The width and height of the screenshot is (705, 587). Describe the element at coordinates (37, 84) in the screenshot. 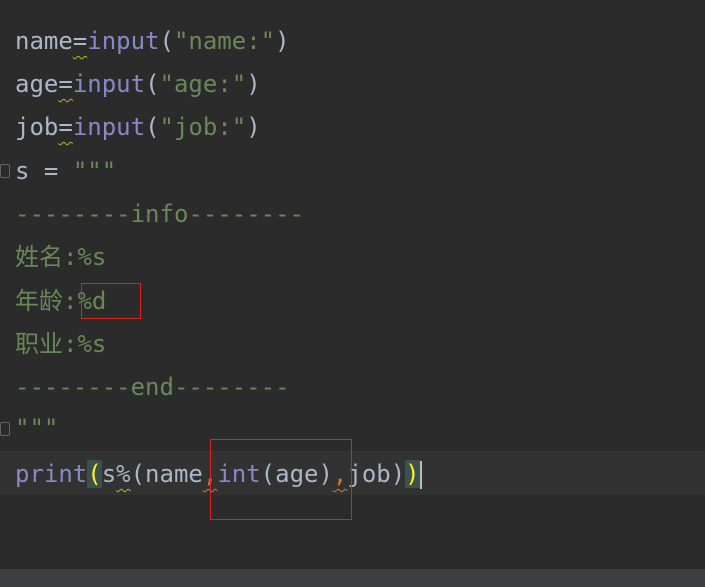

I see `var-age: age` at that location.